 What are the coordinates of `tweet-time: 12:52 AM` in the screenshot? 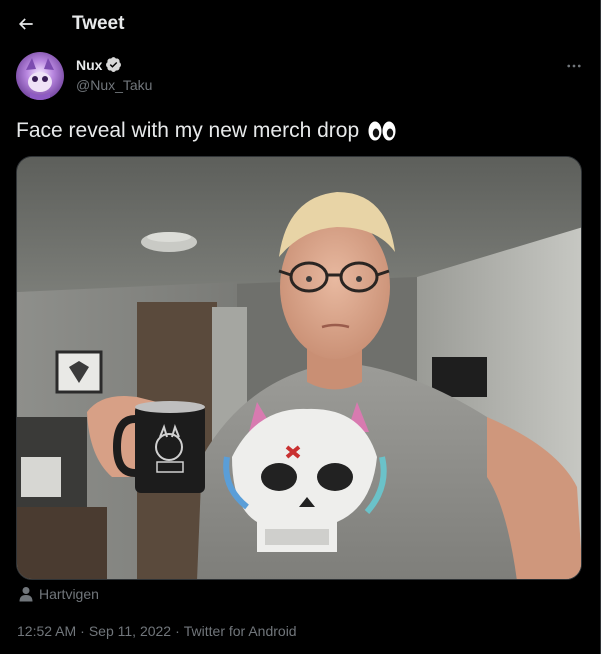 It's located at (46, 631).